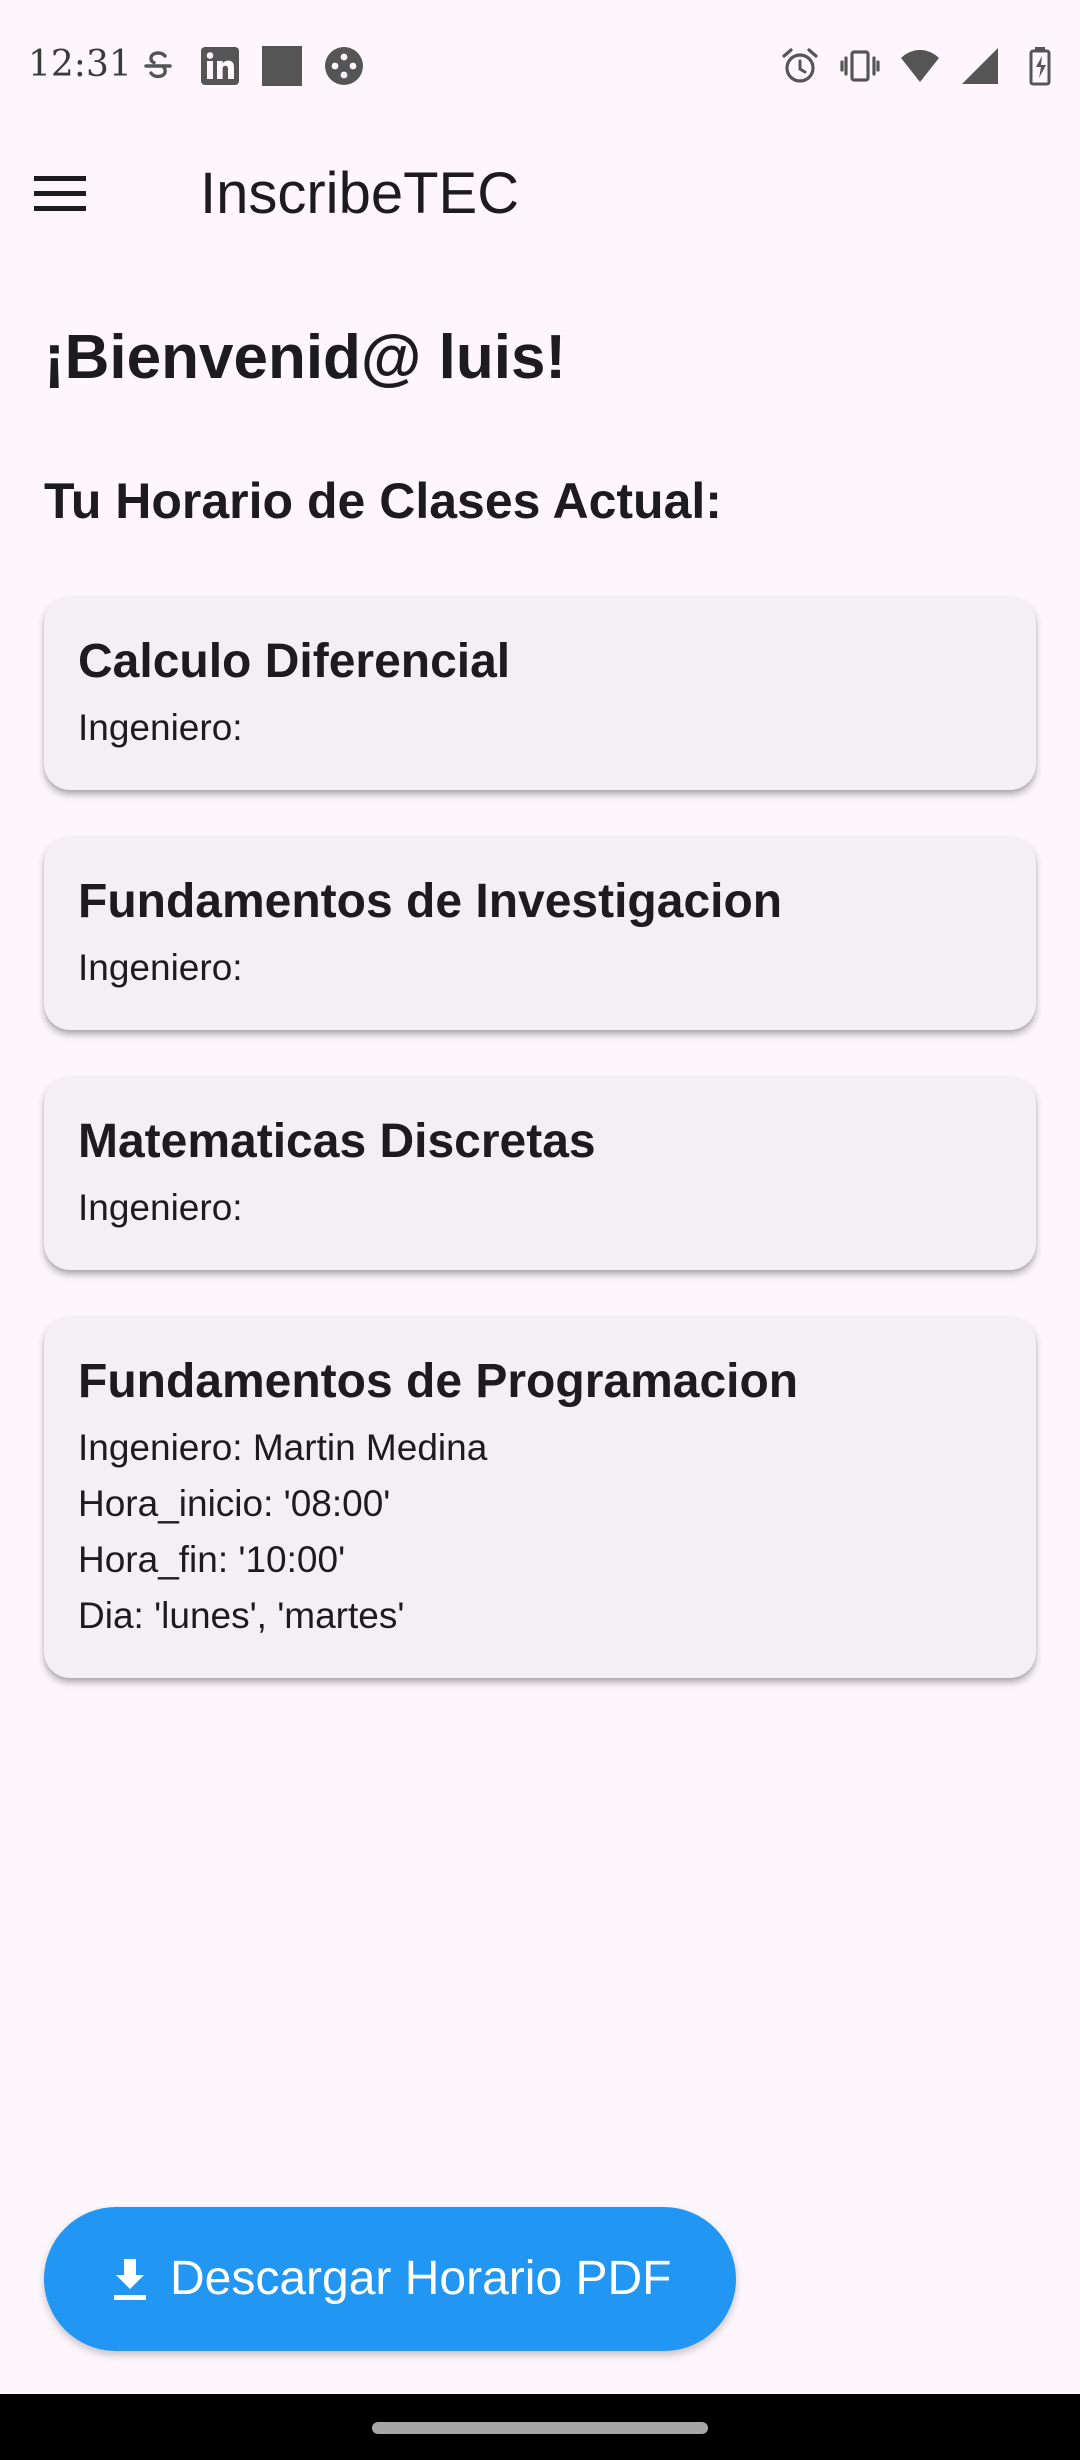  Describe the element at coordinates (540, 693) in the screenshot. I see `course-card: Calculo Diferencial Ingeniero:` at that location.